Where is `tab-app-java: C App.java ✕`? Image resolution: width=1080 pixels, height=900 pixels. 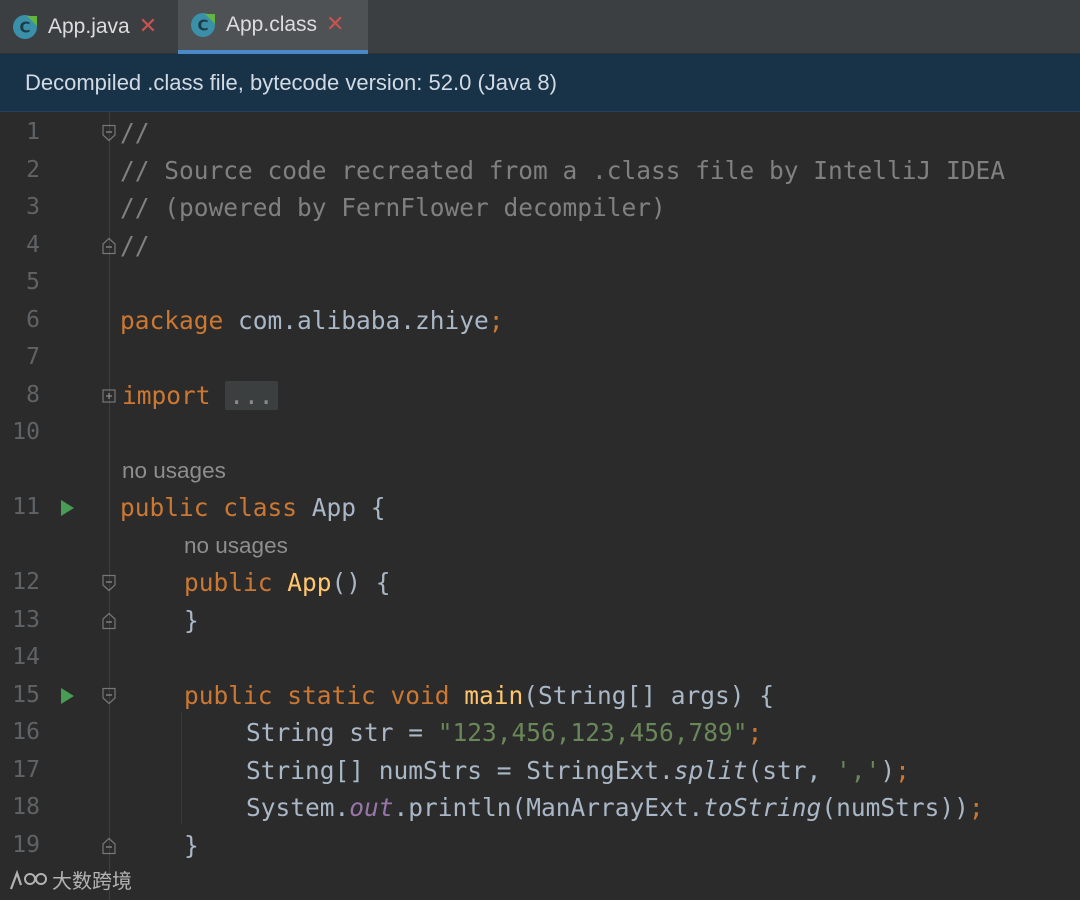
tab-app-java: C App.java ✕ is located at coordinates (89, 27).